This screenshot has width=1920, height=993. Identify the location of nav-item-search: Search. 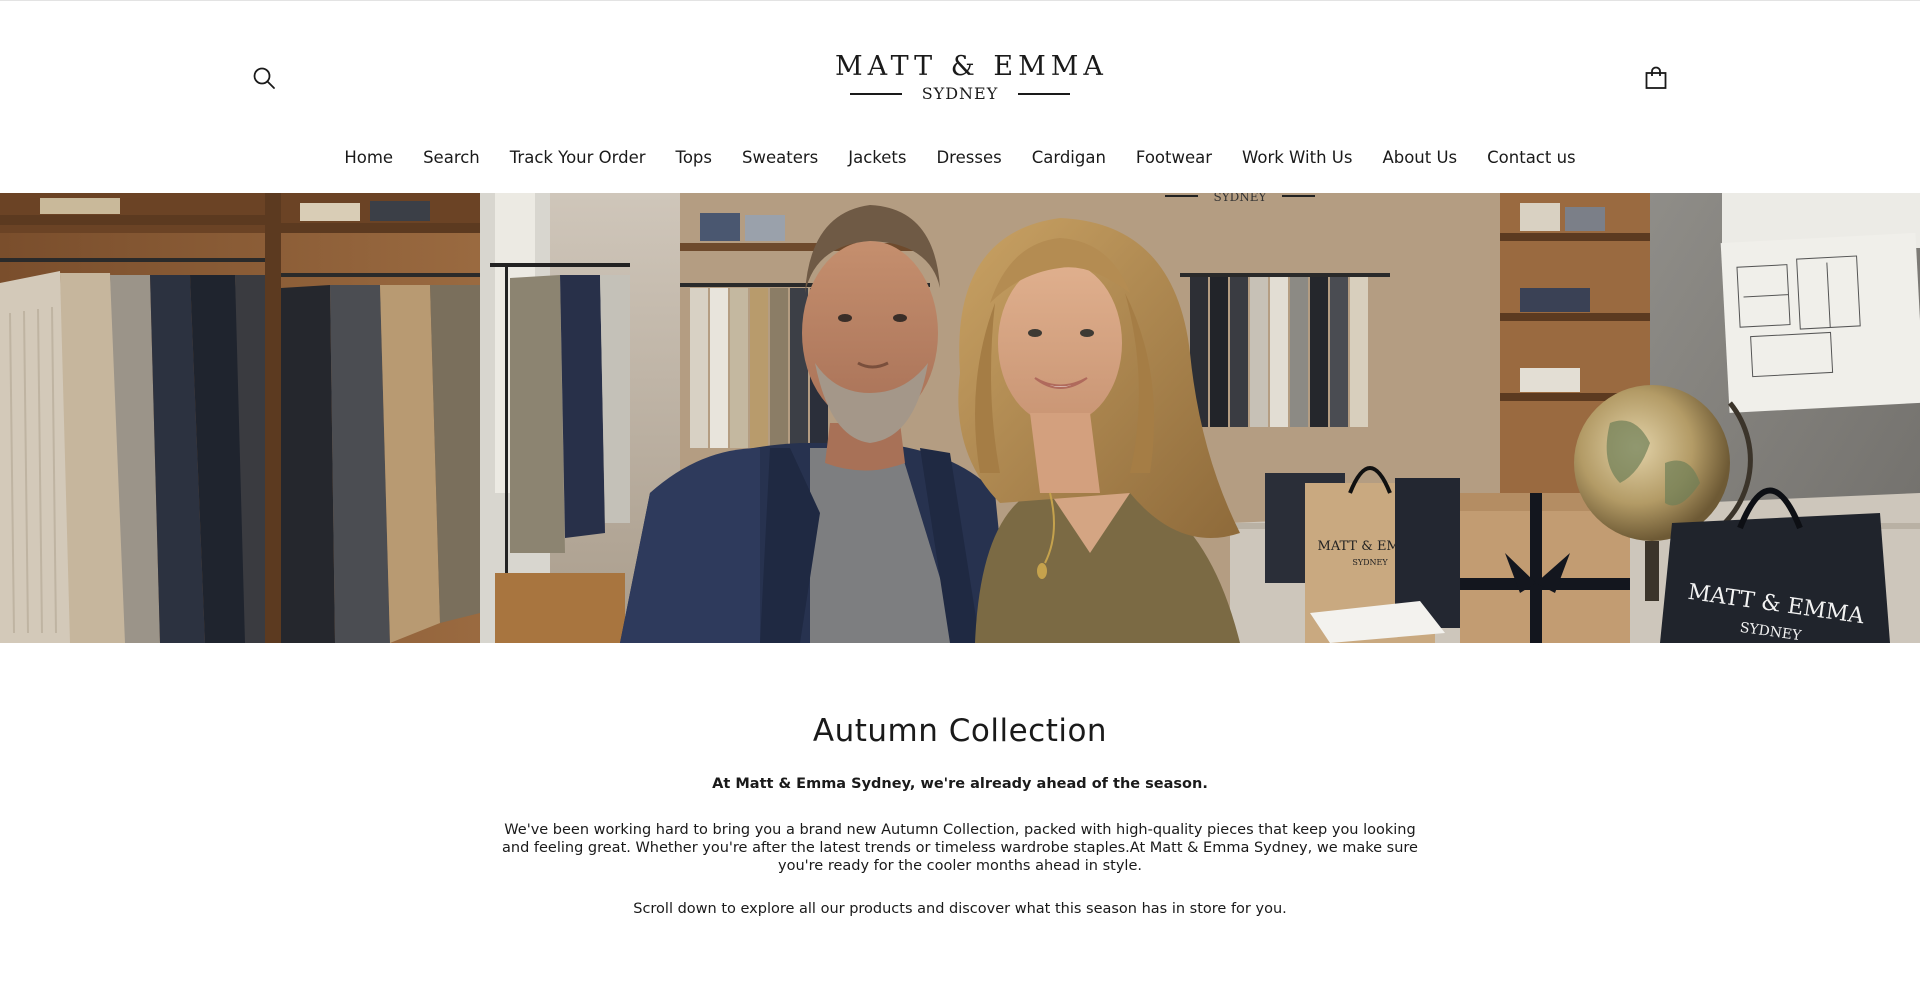
(451, 157).